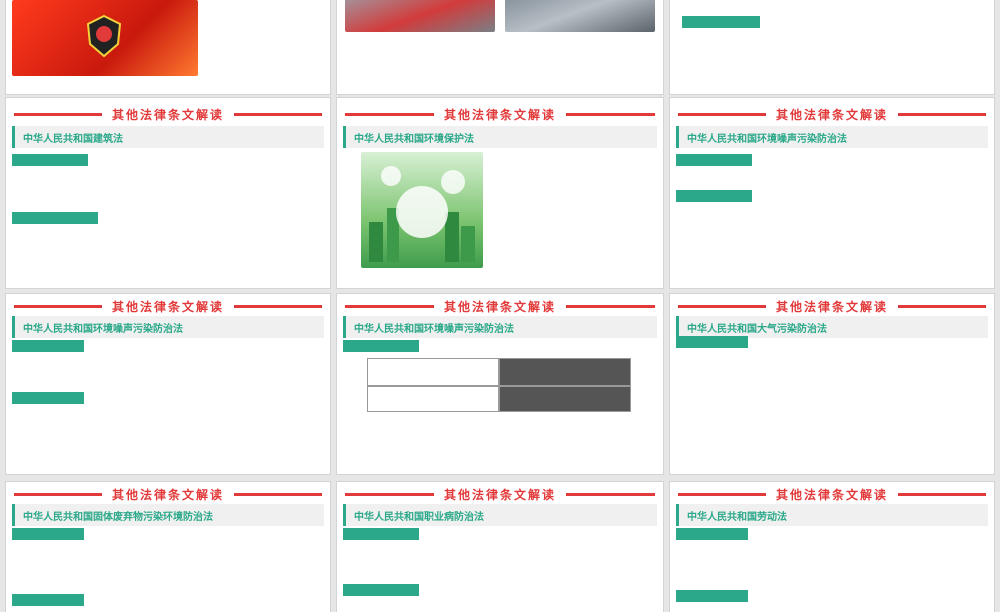 This screenshot has width=1000, height=612. I want to click on eco-city-icon, so click(422, 214).